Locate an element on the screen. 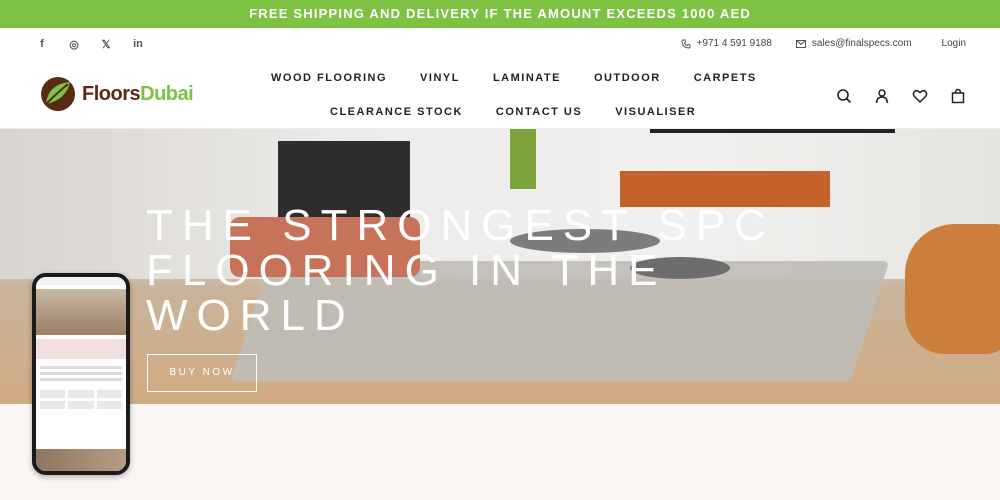 This screenshot has width=1000, height=500. login-link: Login is located at coordinates (954, 43).